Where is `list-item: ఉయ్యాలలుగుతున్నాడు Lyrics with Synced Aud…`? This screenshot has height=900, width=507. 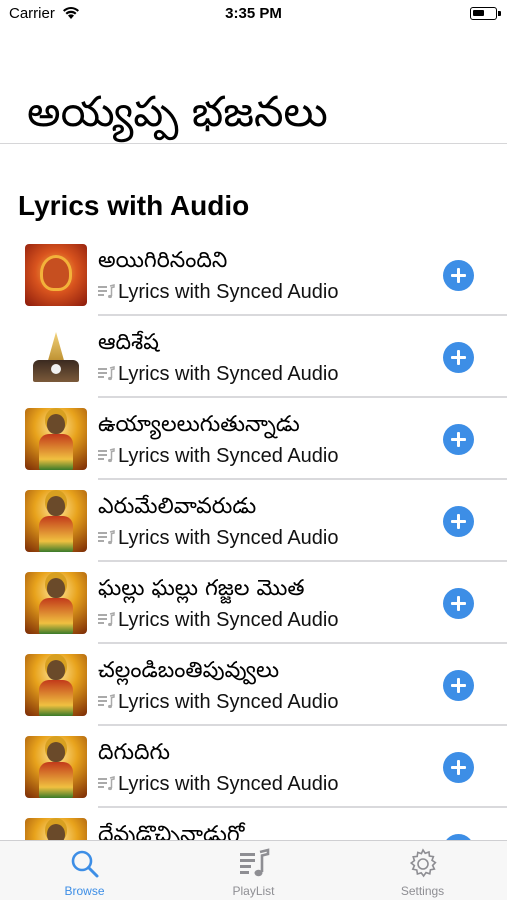 list-item: ఉయ్యాలలుగుతున్నాడు Lyrics with Synced Aud… is located at coordinates (253, 439).